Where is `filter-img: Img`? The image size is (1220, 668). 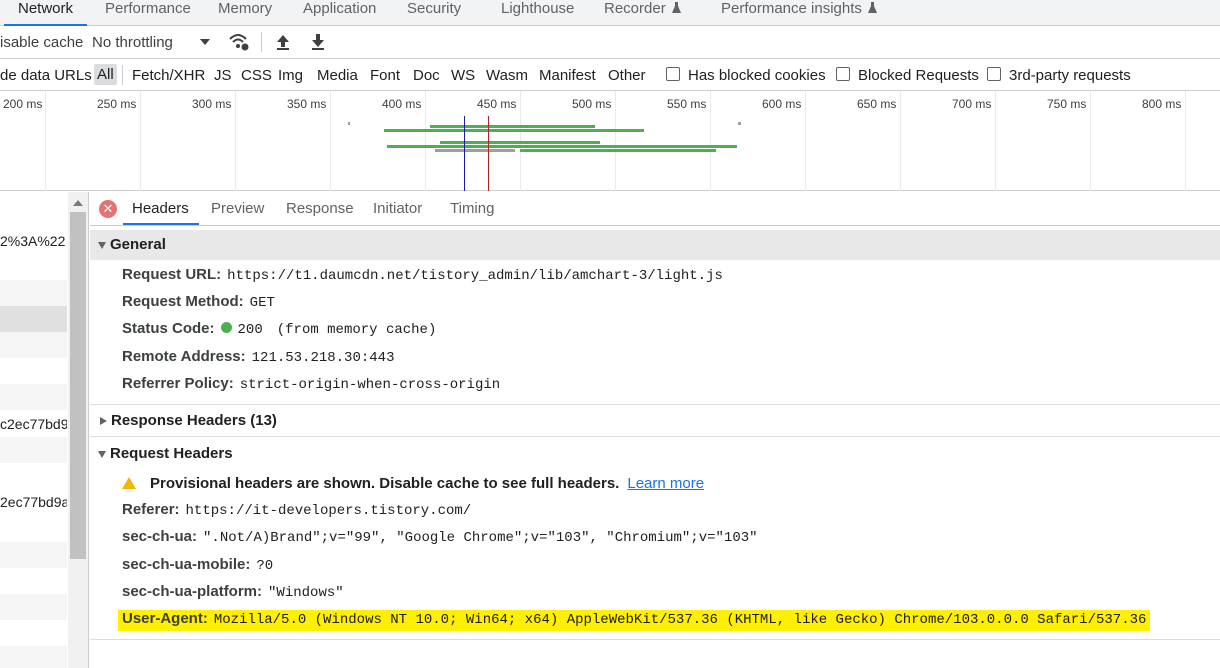 filter-img: Img is located at coordinates (290, 75).